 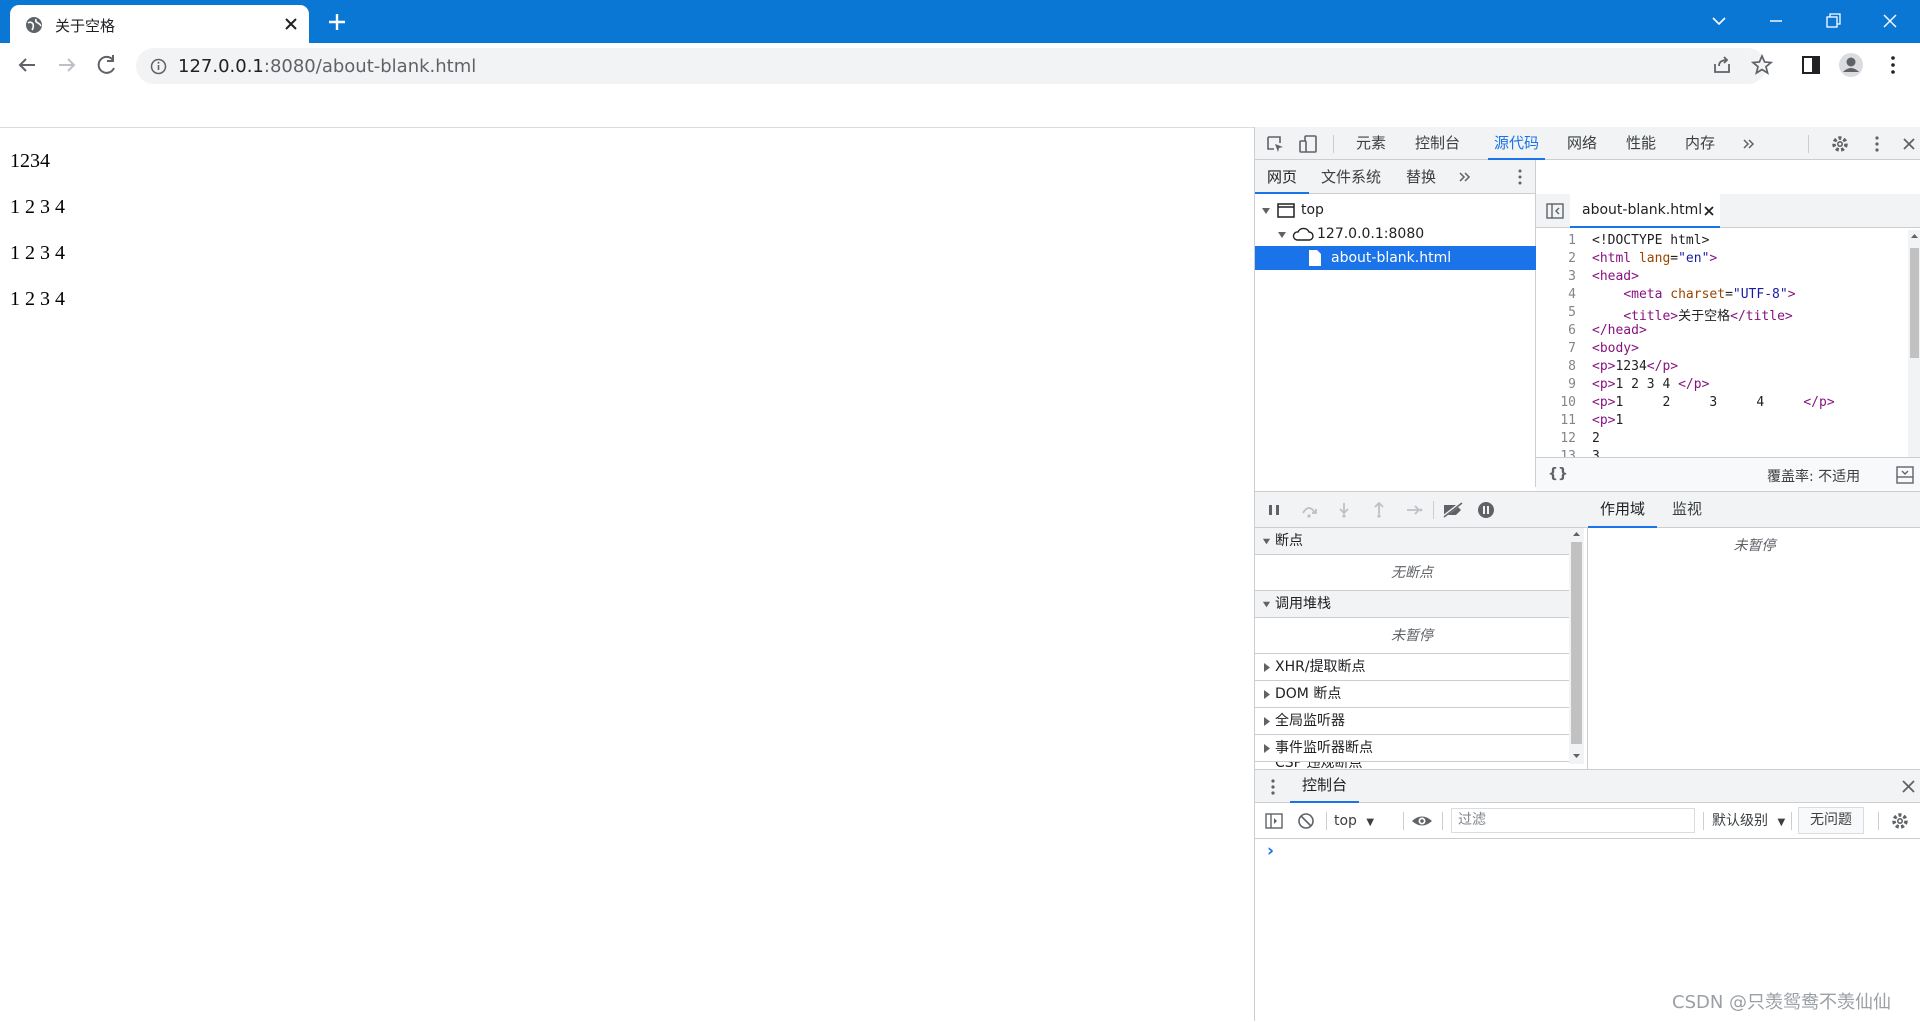 I want to click on line-number: 8, so click(x=1572, y=366).